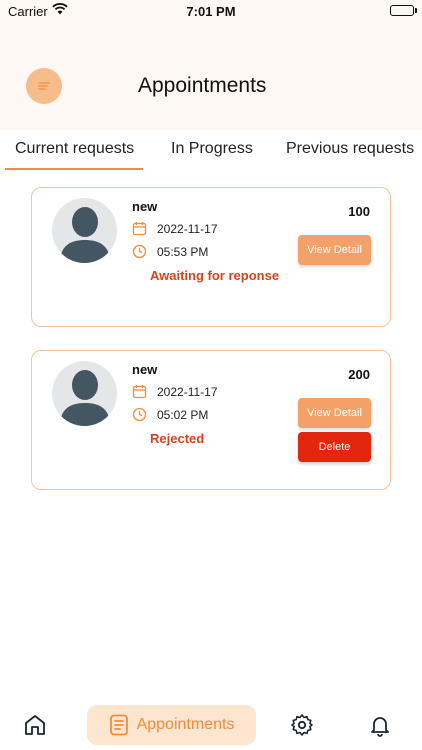 The height and width of the screenshot is (750, 422). I want to click on menu-icon, so click(44, 86).